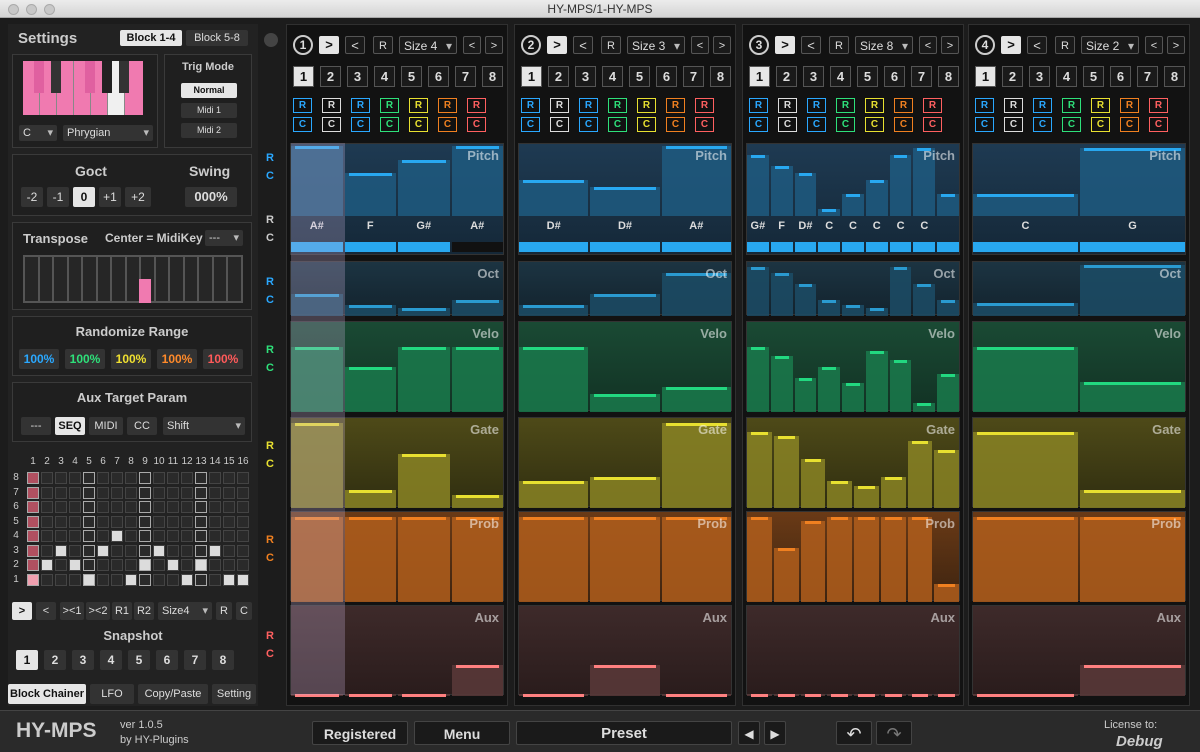 This screenshot has width=1200, height=752. I want to click on step-button: 5, so click(411, 76).